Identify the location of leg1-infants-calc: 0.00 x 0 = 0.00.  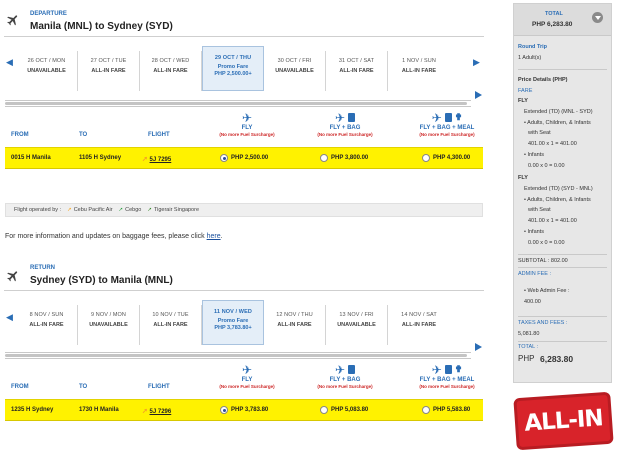
(546, 166).